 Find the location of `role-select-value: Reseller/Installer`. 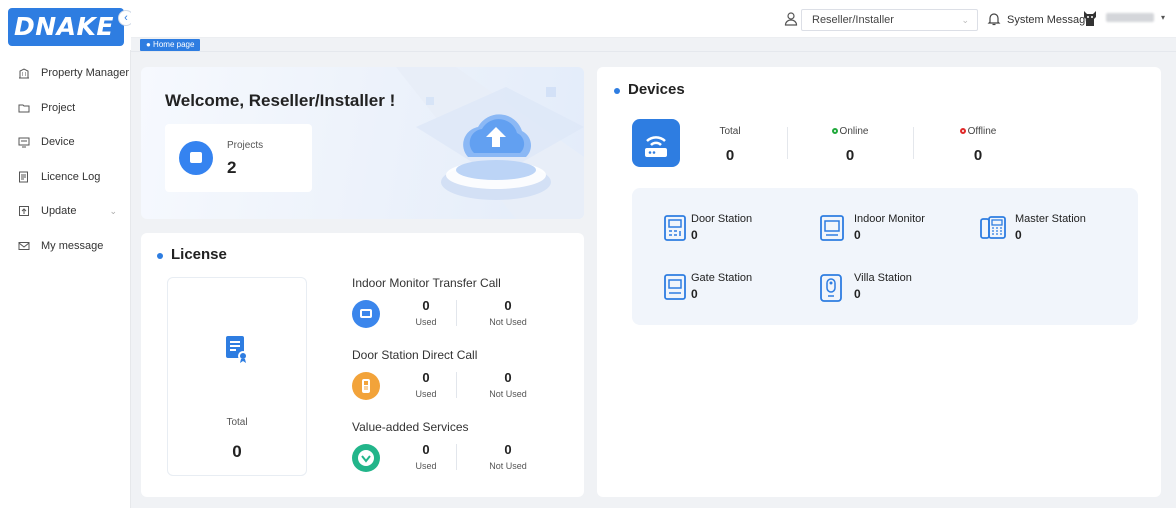

role-select-value: Reseller/Installer is located at coordinates (853, 20).